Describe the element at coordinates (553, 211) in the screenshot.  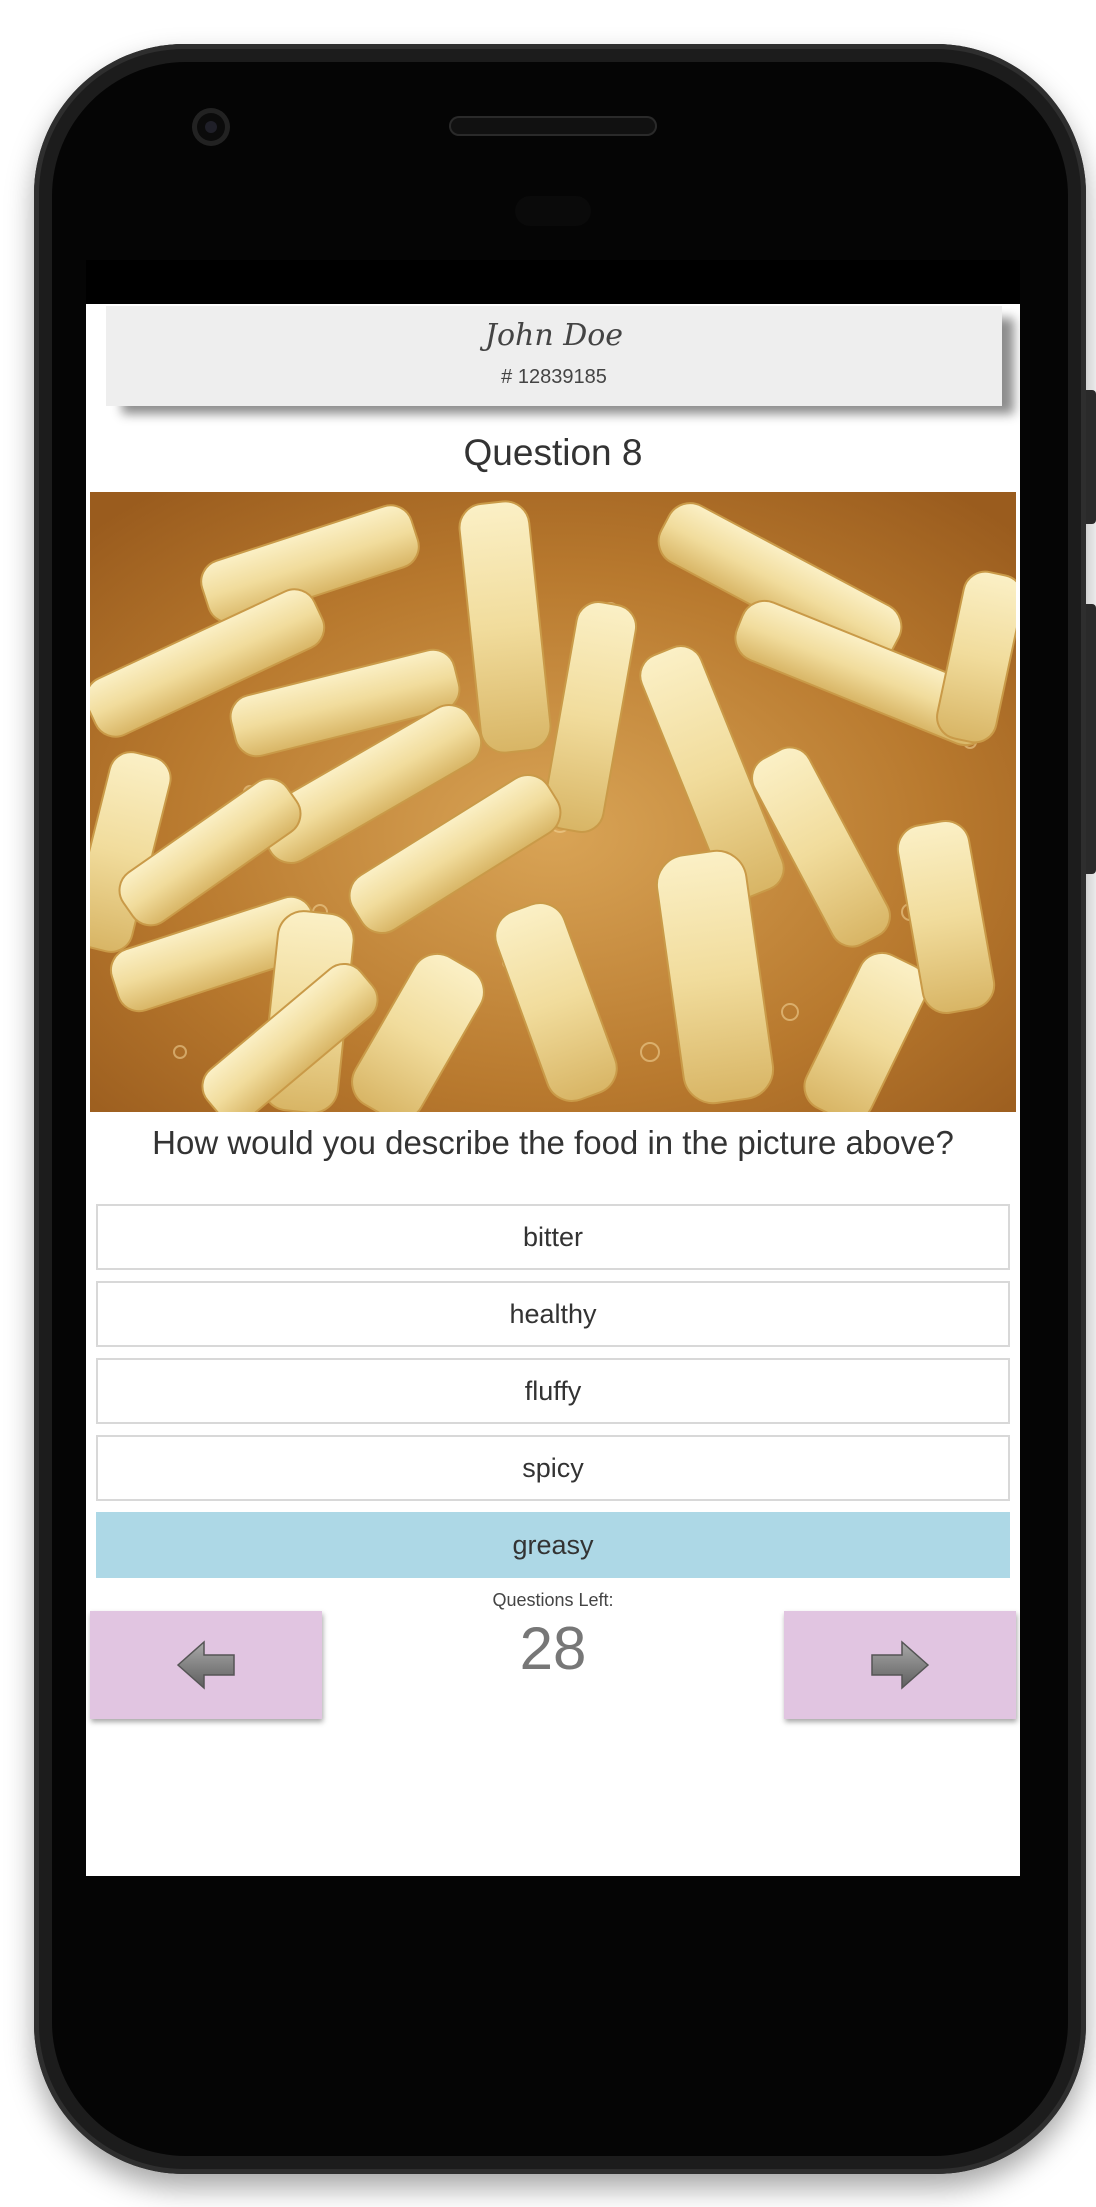
I see `proximity-sensor` at that location.